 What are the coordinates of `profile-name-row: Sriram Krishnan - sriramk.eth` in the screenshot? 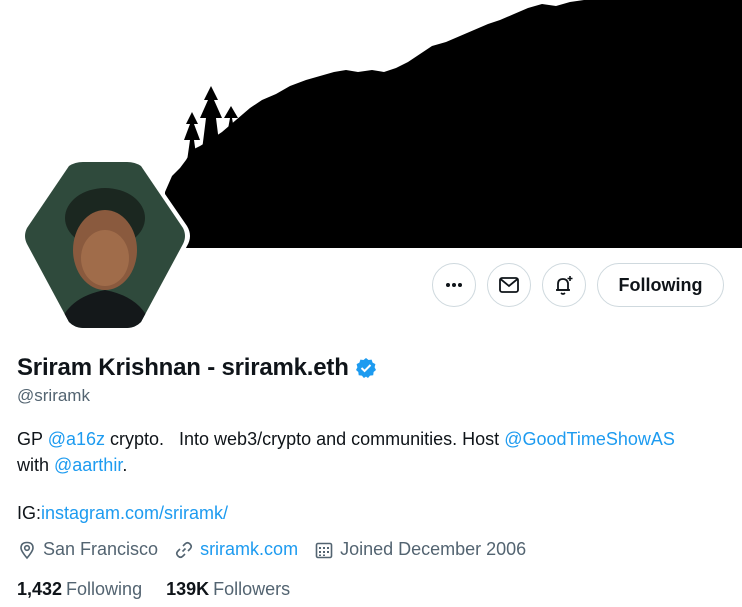 It's located at (197, 368).